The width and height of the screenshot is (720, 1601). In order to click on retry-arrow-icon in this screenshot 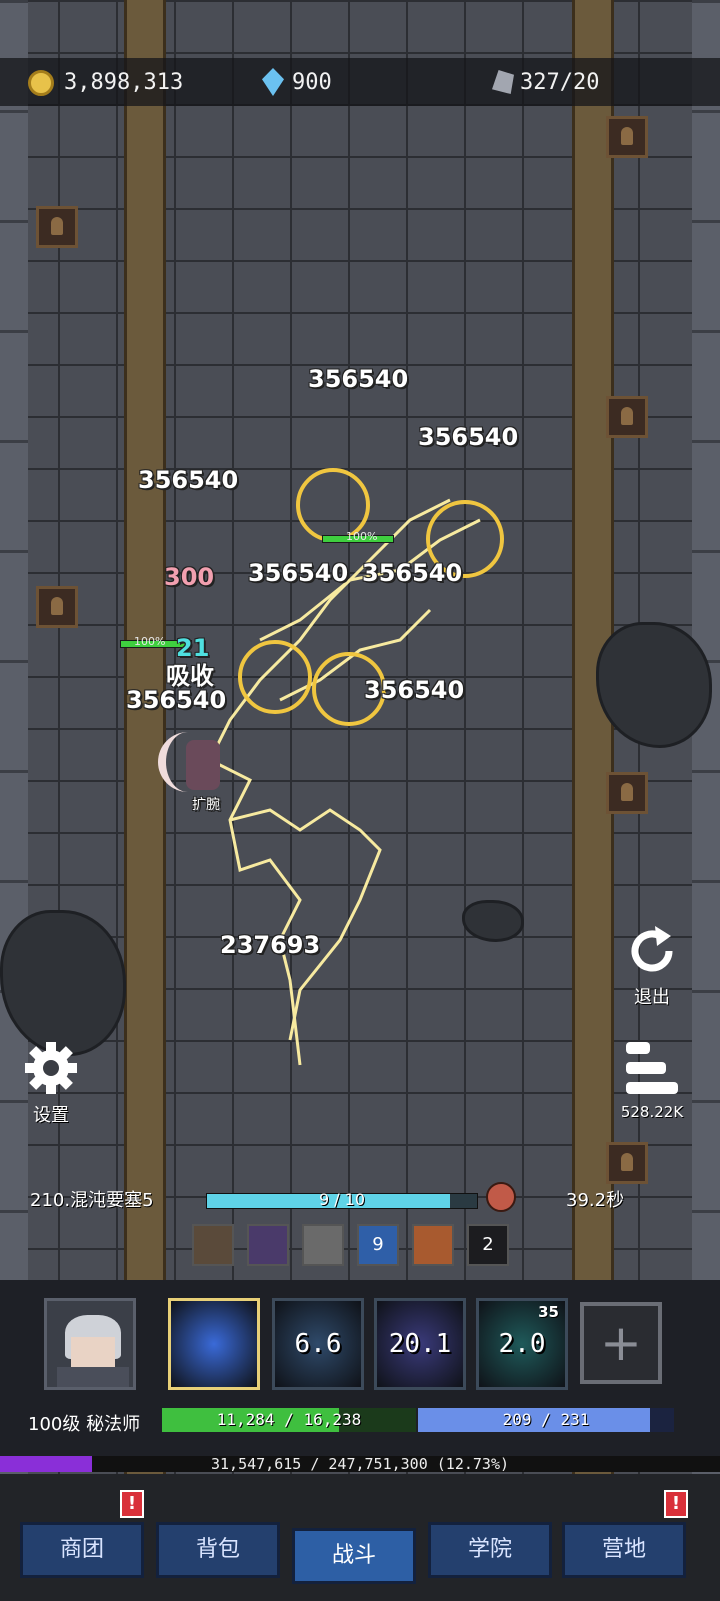, I will do `click(652, 949)`.